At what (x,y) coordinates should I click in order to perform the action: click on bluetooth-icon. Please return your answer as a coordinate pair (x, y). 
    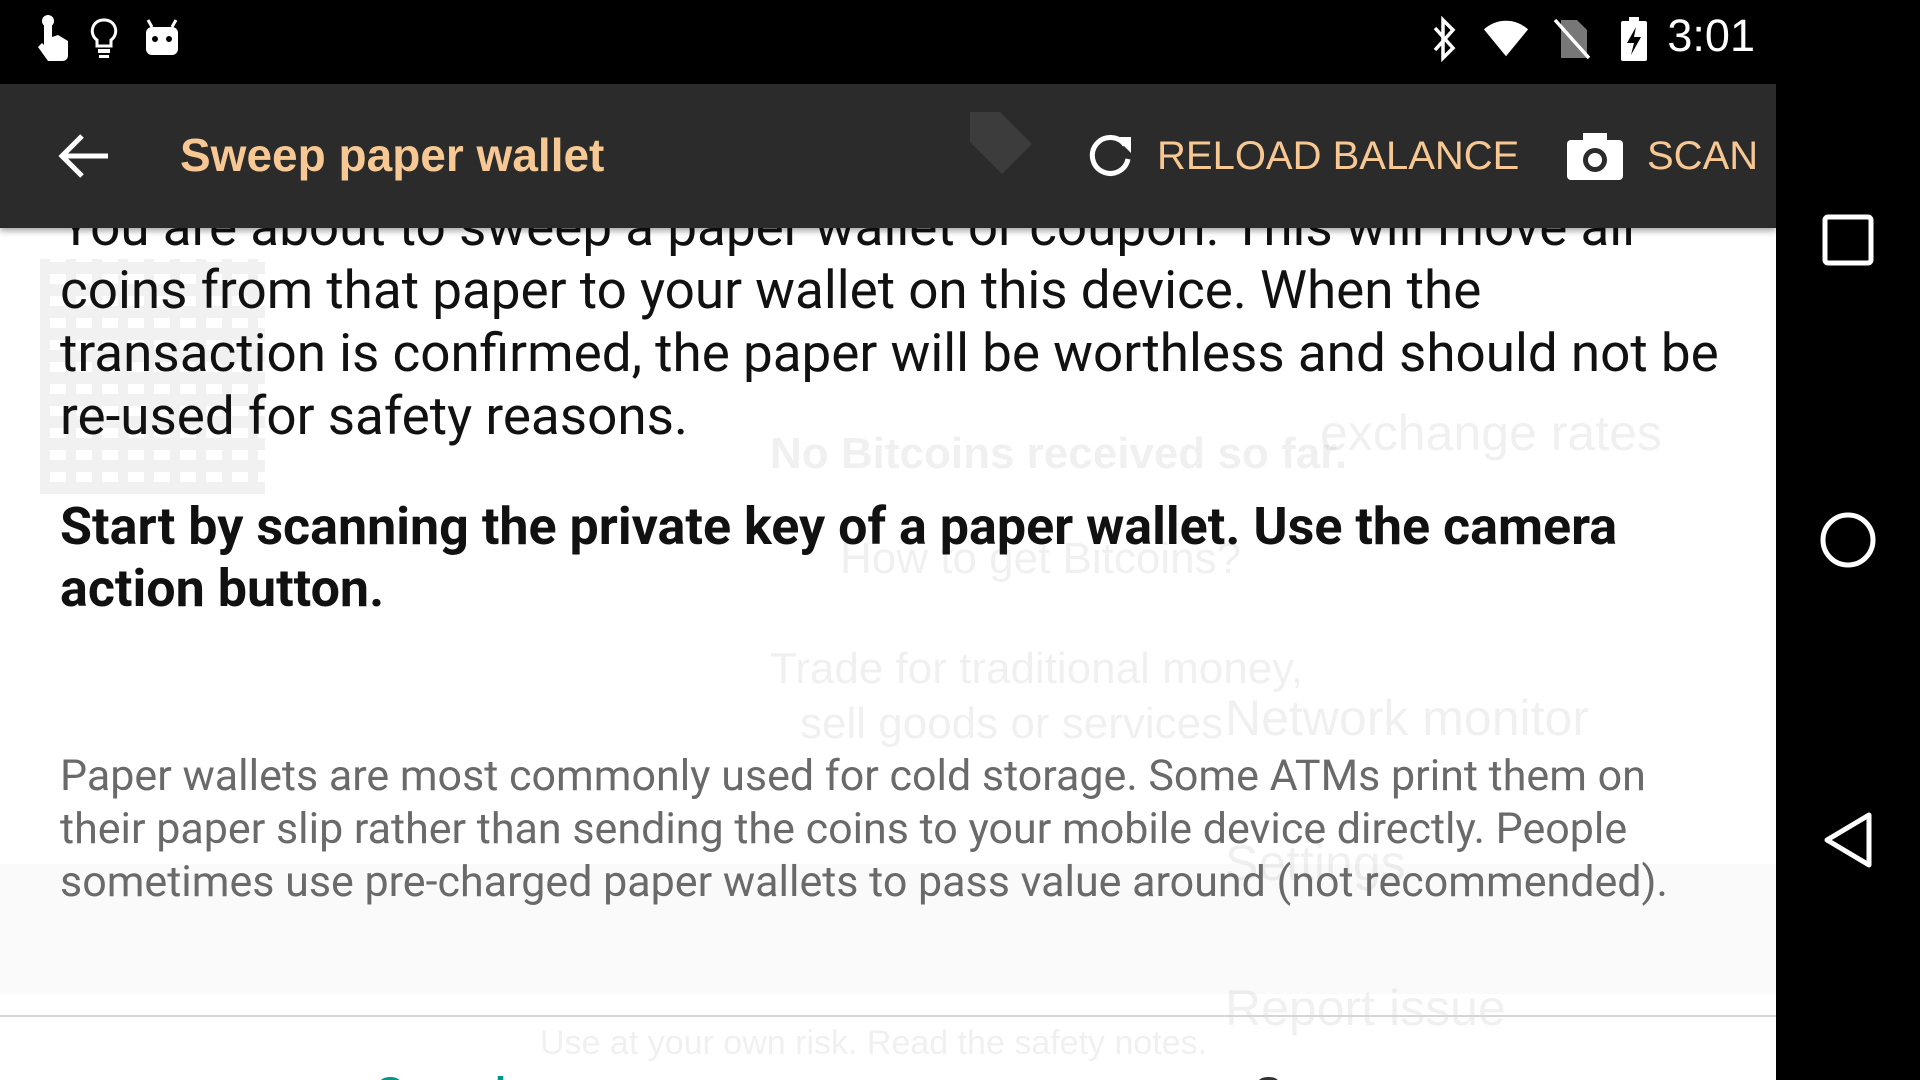
    Looking at the image, I should click on (1444, 39).